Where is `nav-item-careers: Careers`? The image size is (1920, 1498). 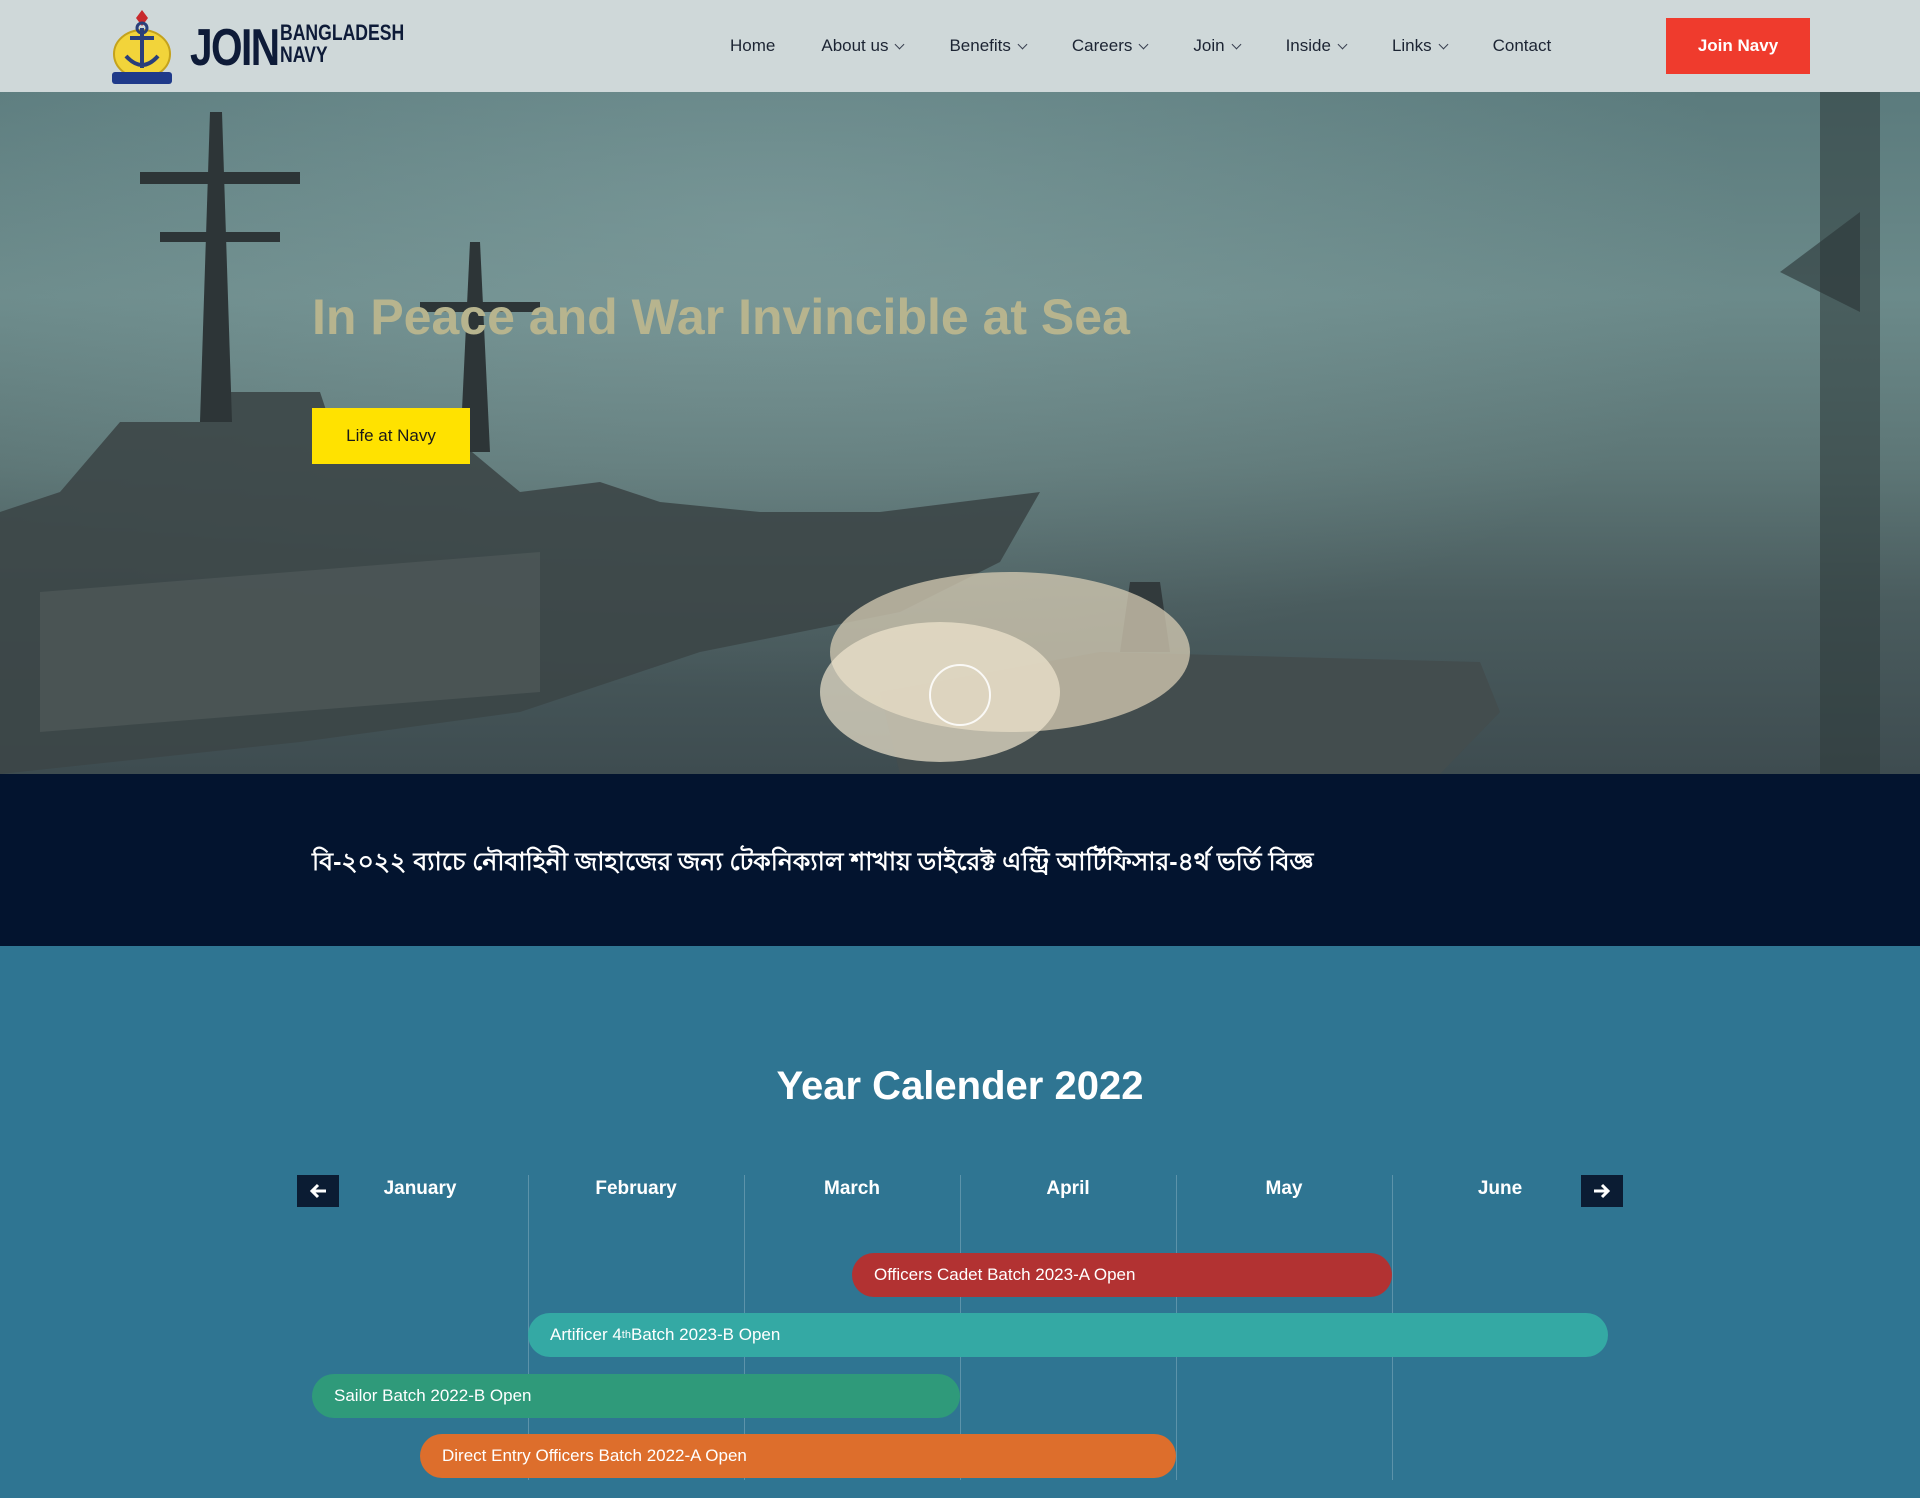 nav-item-careers: Careers is located at coordinates (1110, 46).